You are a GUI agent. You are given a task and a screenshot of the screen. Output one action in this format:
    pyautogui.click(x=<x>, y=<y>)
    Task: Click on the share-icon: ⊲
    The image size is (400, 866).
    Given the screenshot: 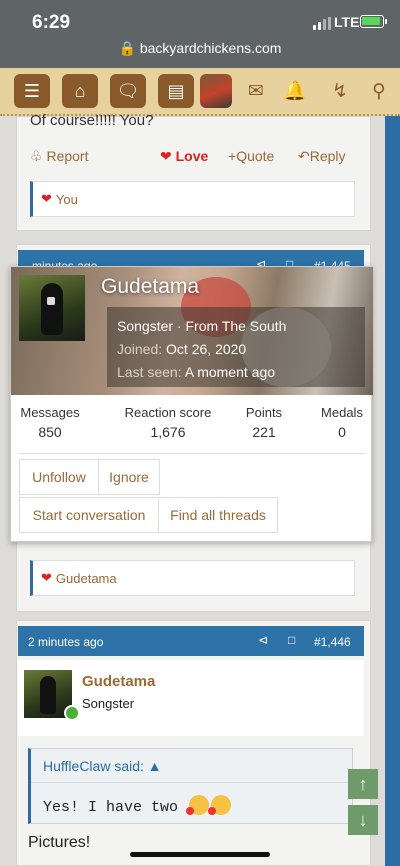 What is the action you would take?
    pyautogui.click(x=263, y=640)
    